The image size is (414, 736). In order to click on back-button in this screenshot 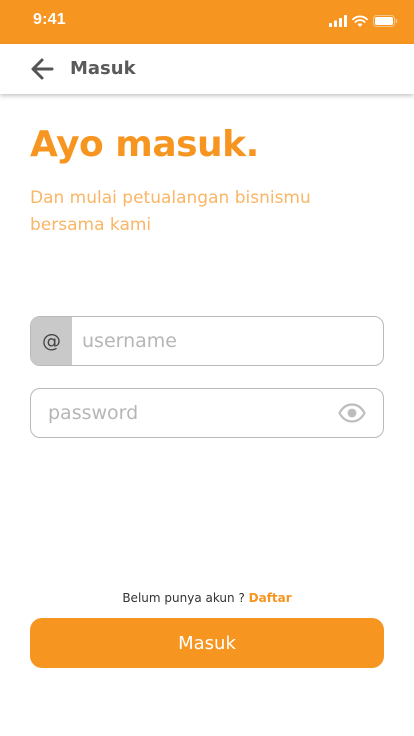, I will do `click(43, 69)`.